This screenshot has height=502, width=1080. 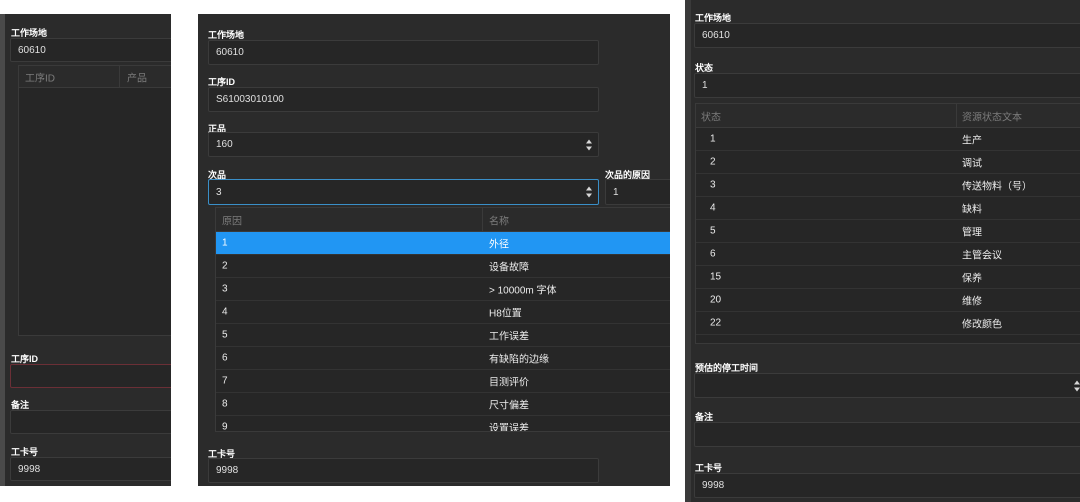 I want to click on row-text: 传送物料（号）, so click(x=997, y=187).